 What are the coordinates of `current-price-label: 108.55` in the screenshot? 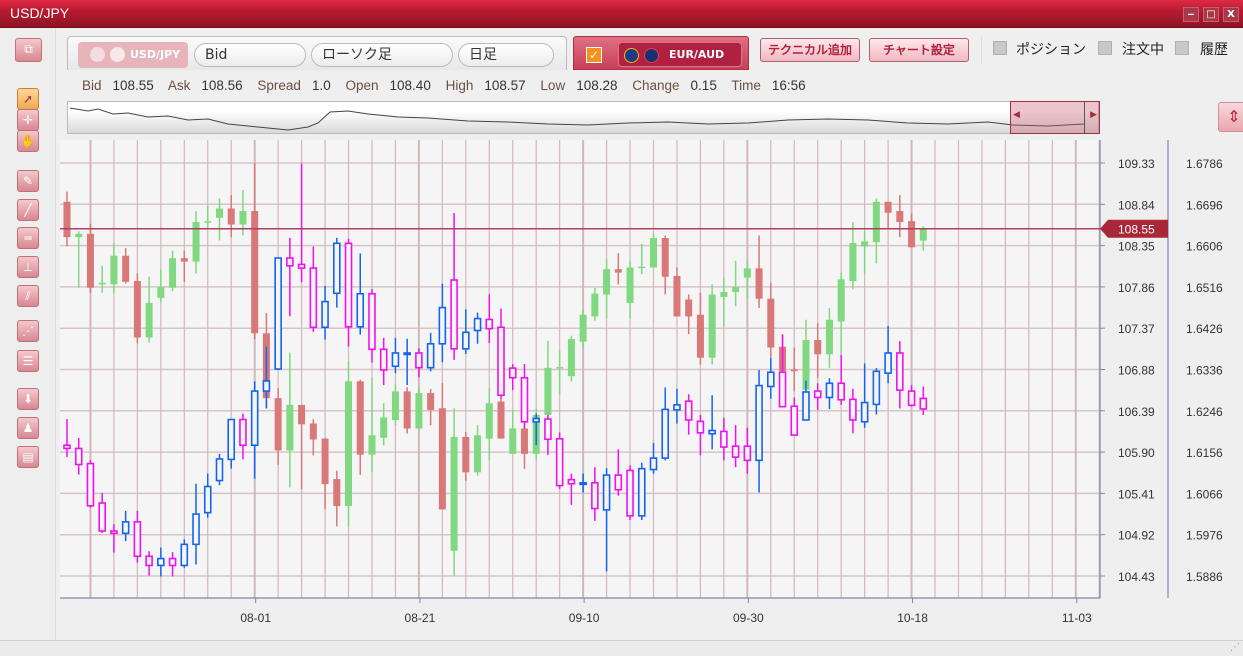 It's located at (1136, 230).